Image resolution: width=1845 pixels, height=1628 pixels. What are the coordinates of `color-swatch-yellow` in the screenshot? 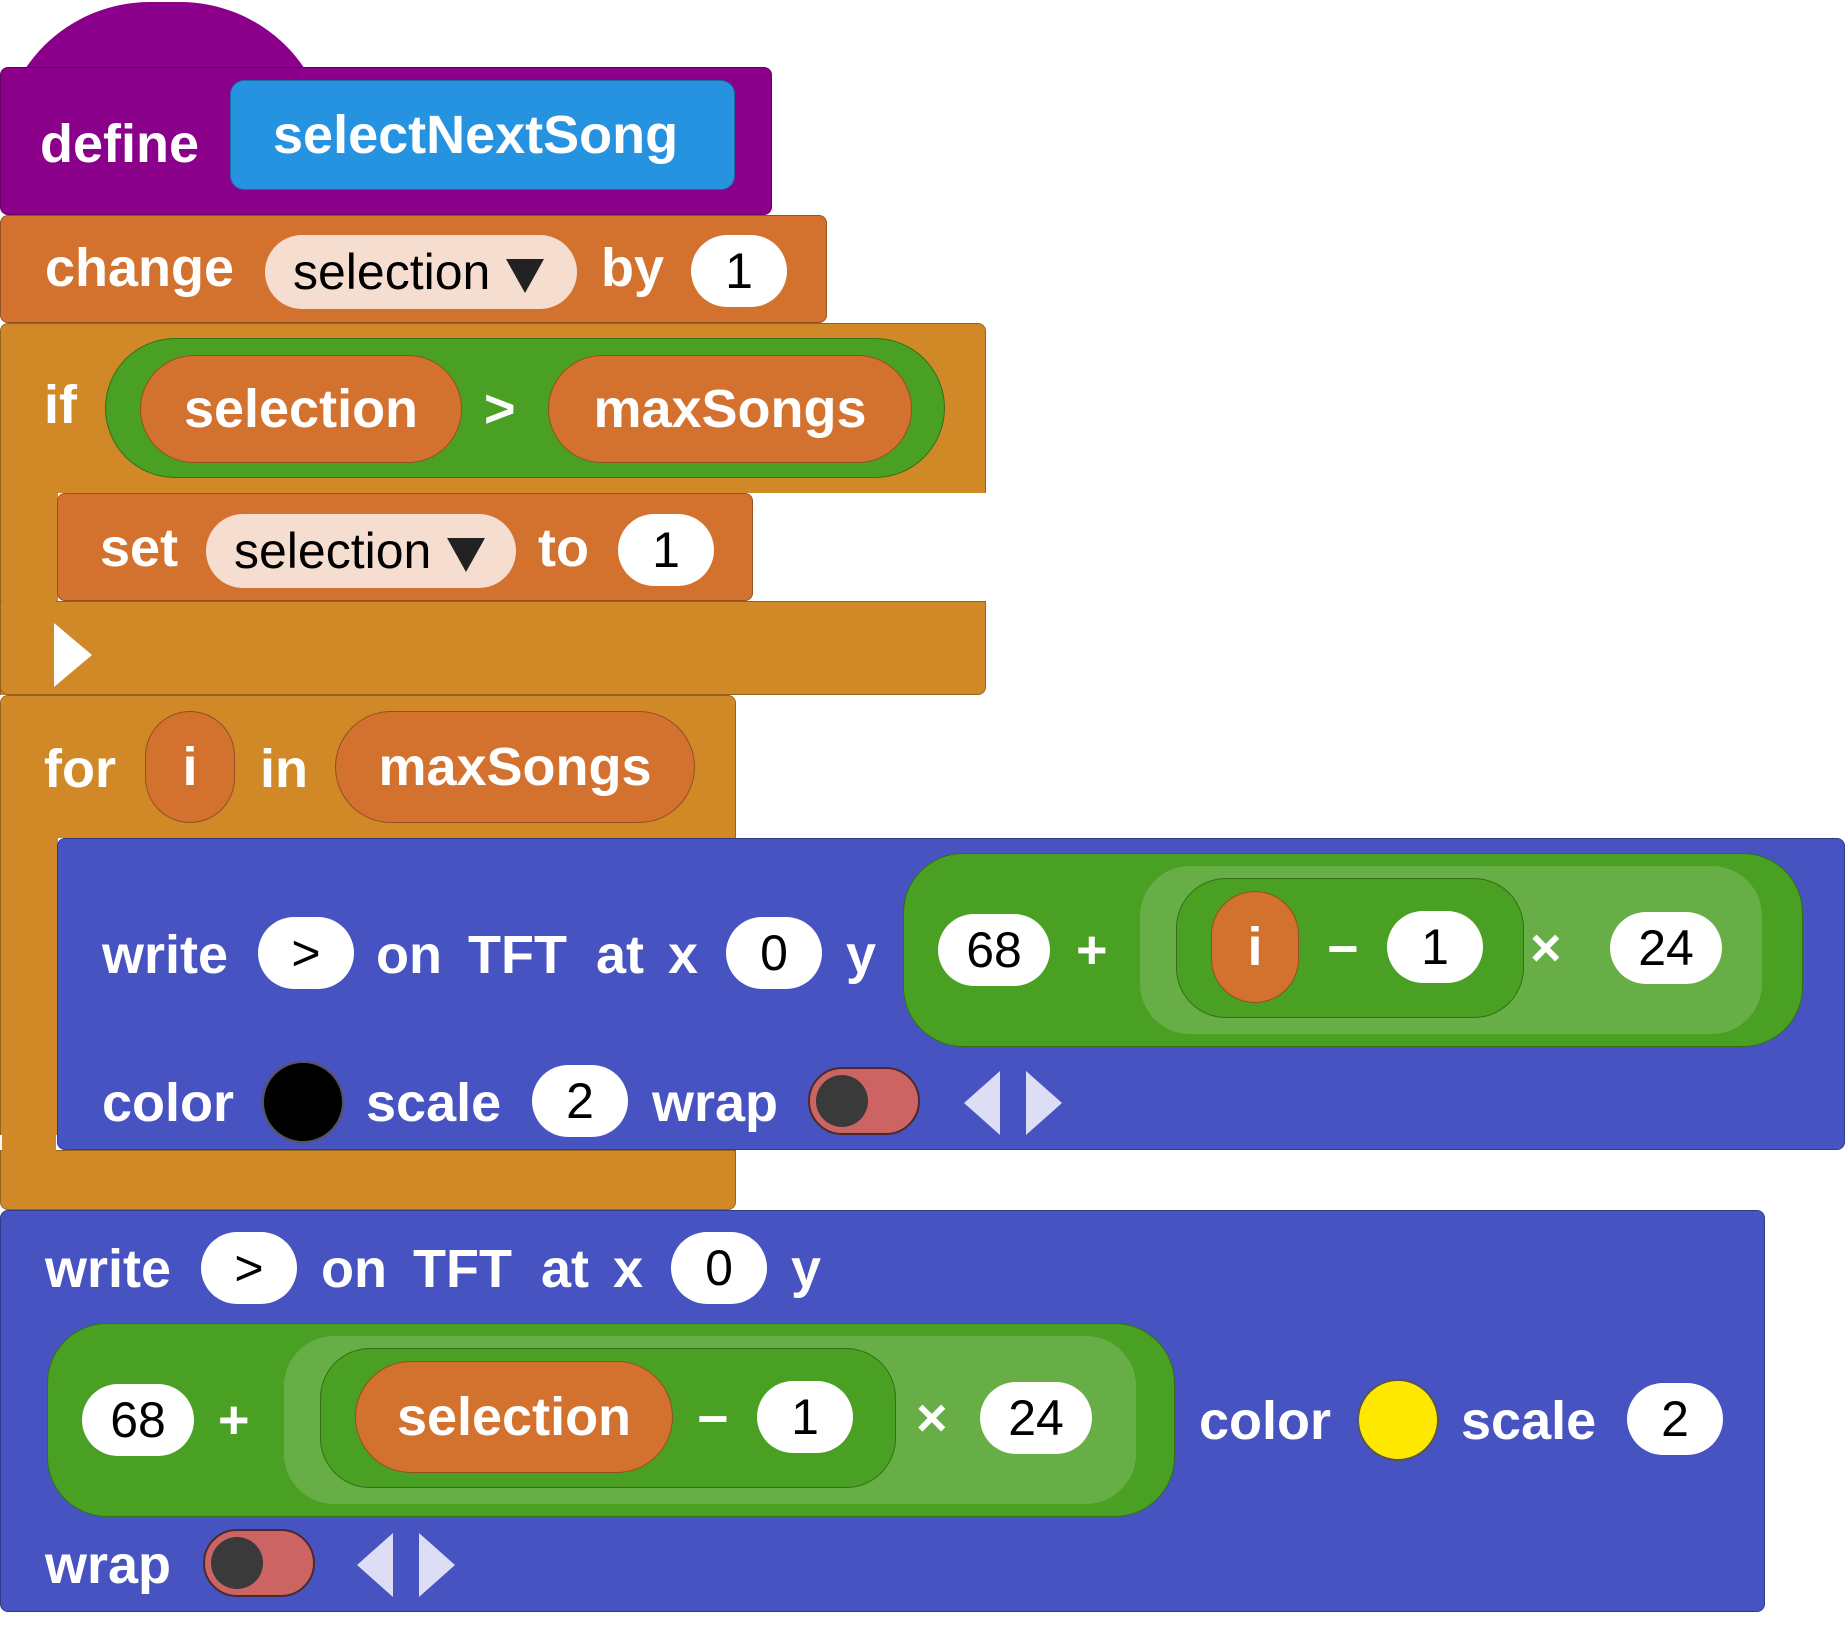 It's located at (1398, 1420).